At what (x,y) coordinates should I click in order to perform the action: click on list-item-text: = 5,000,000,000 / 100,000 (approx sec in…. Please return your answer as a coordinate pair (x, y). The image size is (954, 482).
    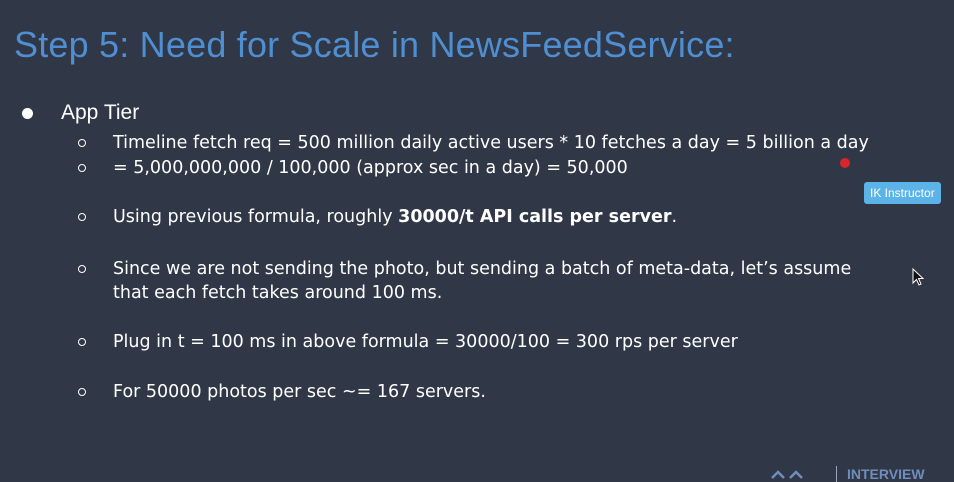
    Looking at the image, I should click on (370, 168).